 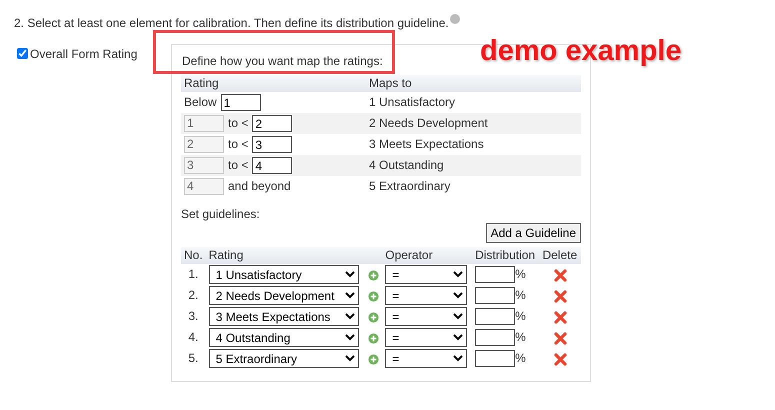 What do you see at coordinates (560, 255) in the screenshot?
I see `column-header: Delete` at bounding box center [560, 255].